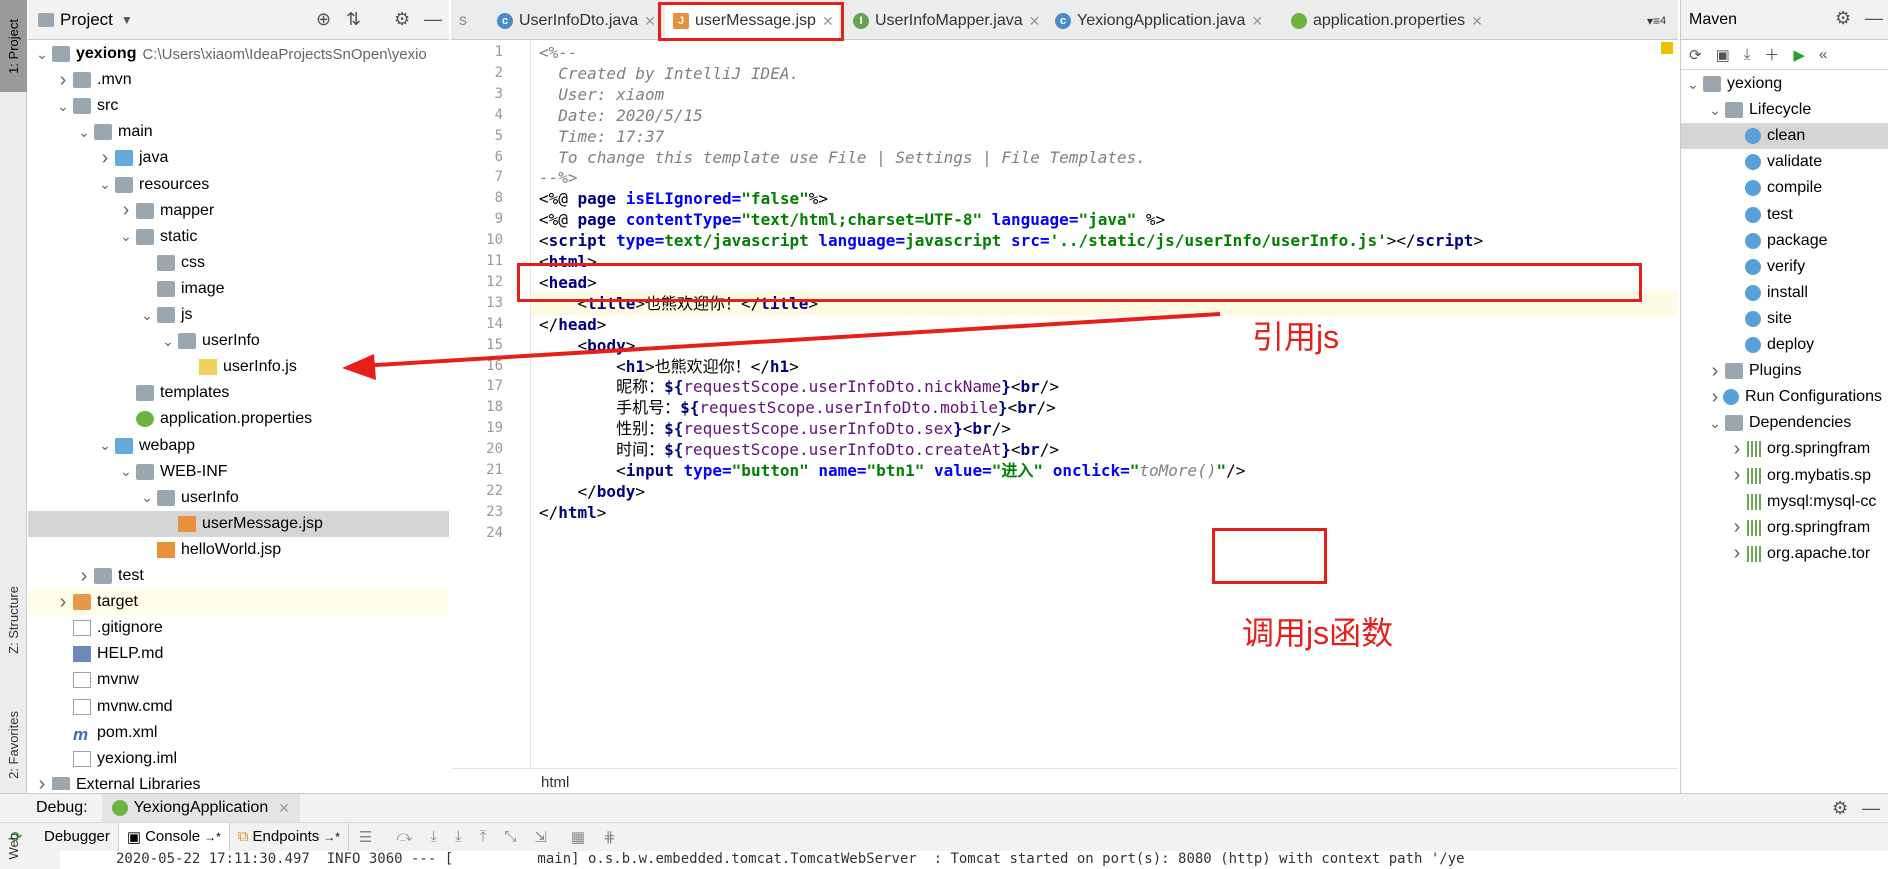  What do you see at coordinates (433, 836) in the screenshot?
I see `step-into-icon: ⤓` at bounding box center [433, 836].